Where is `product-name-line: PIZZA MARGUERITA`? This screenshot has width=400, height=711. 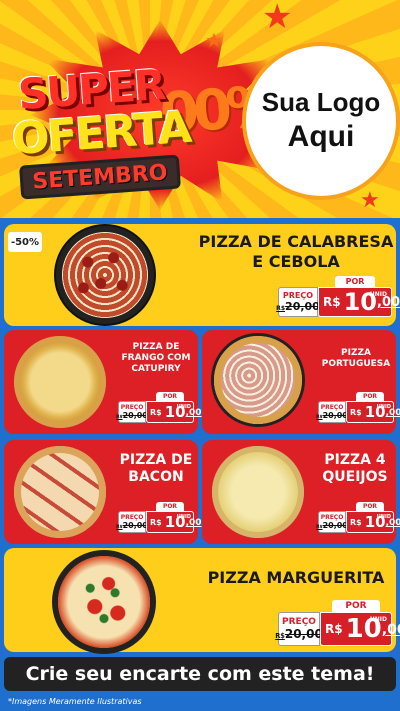 product-name-line: PIZZA MARGUERITA is located at coordinates (296, 577).